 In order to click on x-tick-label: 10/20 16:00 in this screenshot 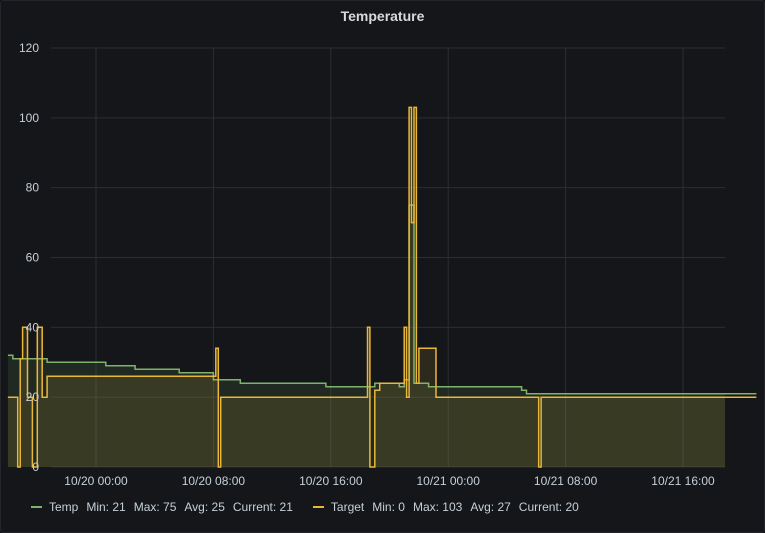, I will do `click(331, 481)`.